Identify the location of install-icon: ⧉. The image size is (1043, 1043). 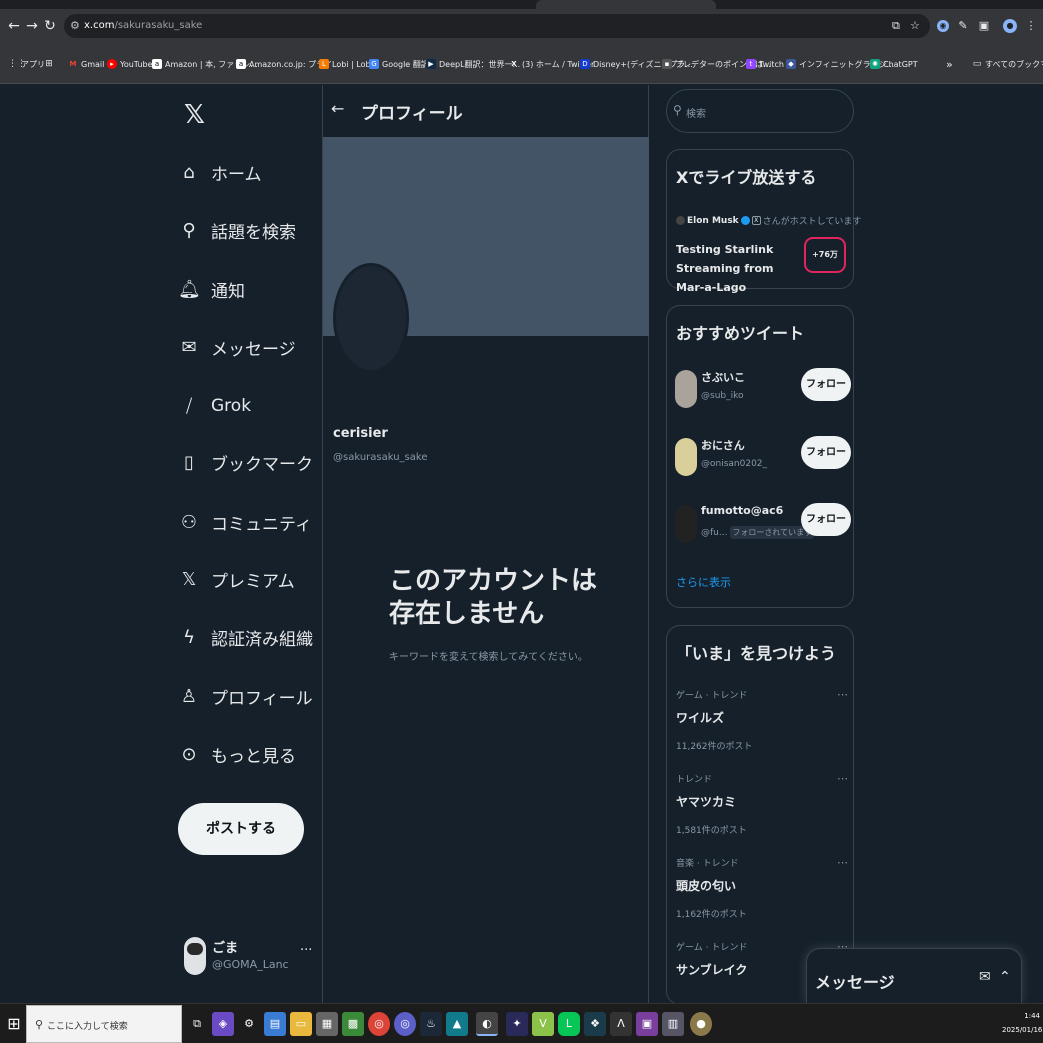
(896, 26).